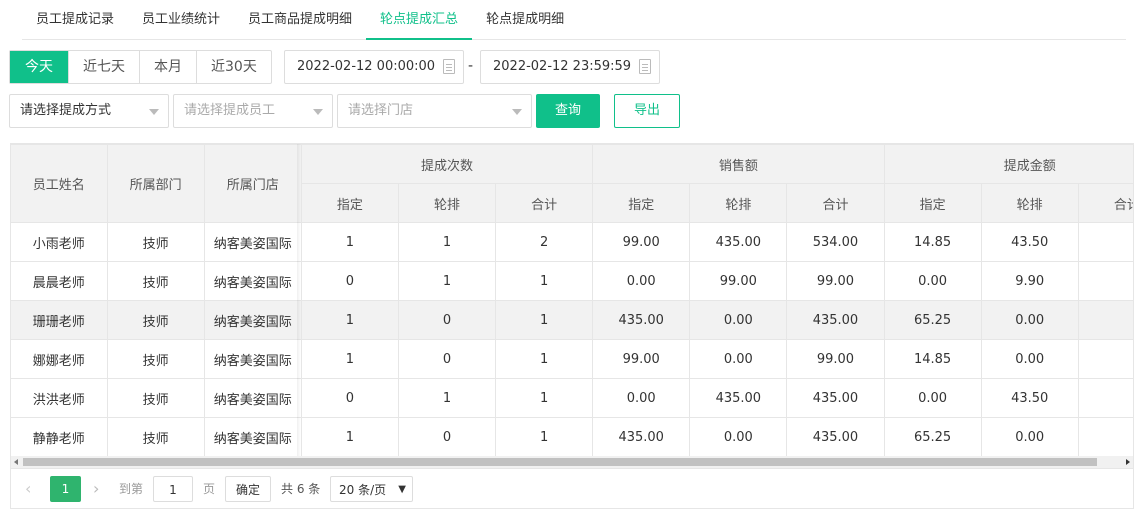  I want to click on scrollbar-thumb, so click(560, 462).